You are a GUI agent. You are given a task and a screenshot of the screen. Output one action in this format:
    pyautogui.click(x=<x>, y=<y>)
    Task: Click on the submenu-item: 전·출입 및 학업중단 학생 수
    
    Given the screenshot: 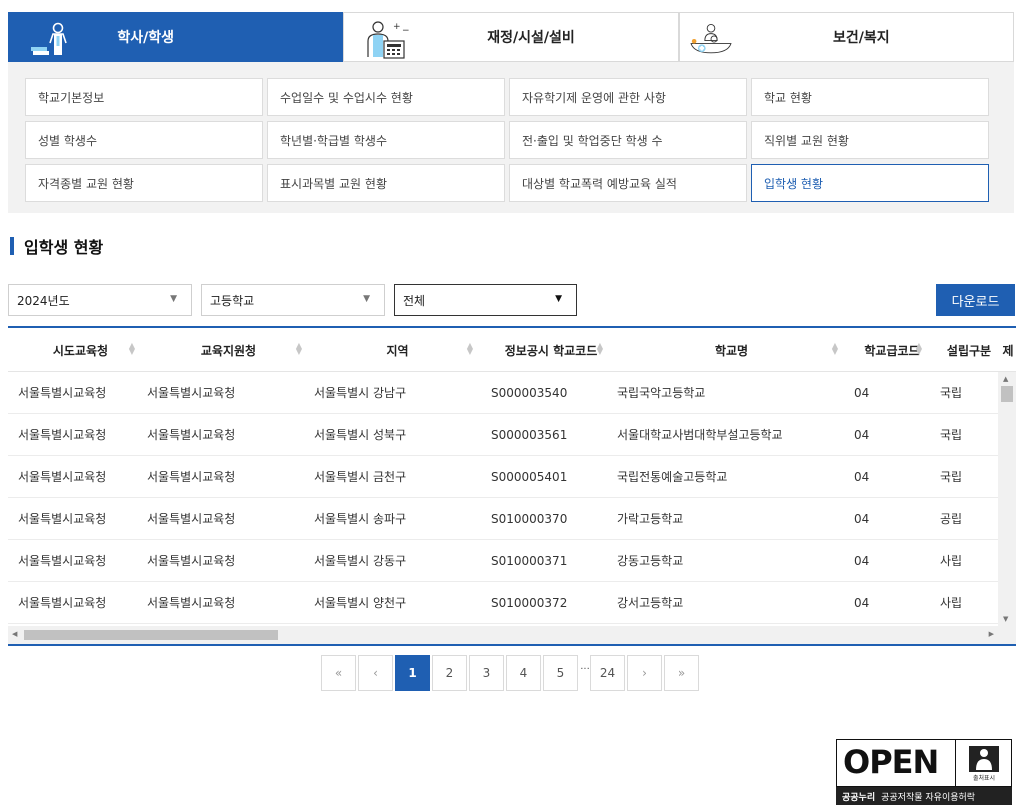 What is the action you would take?
    pyautogui.click(x=628, y=140)
    